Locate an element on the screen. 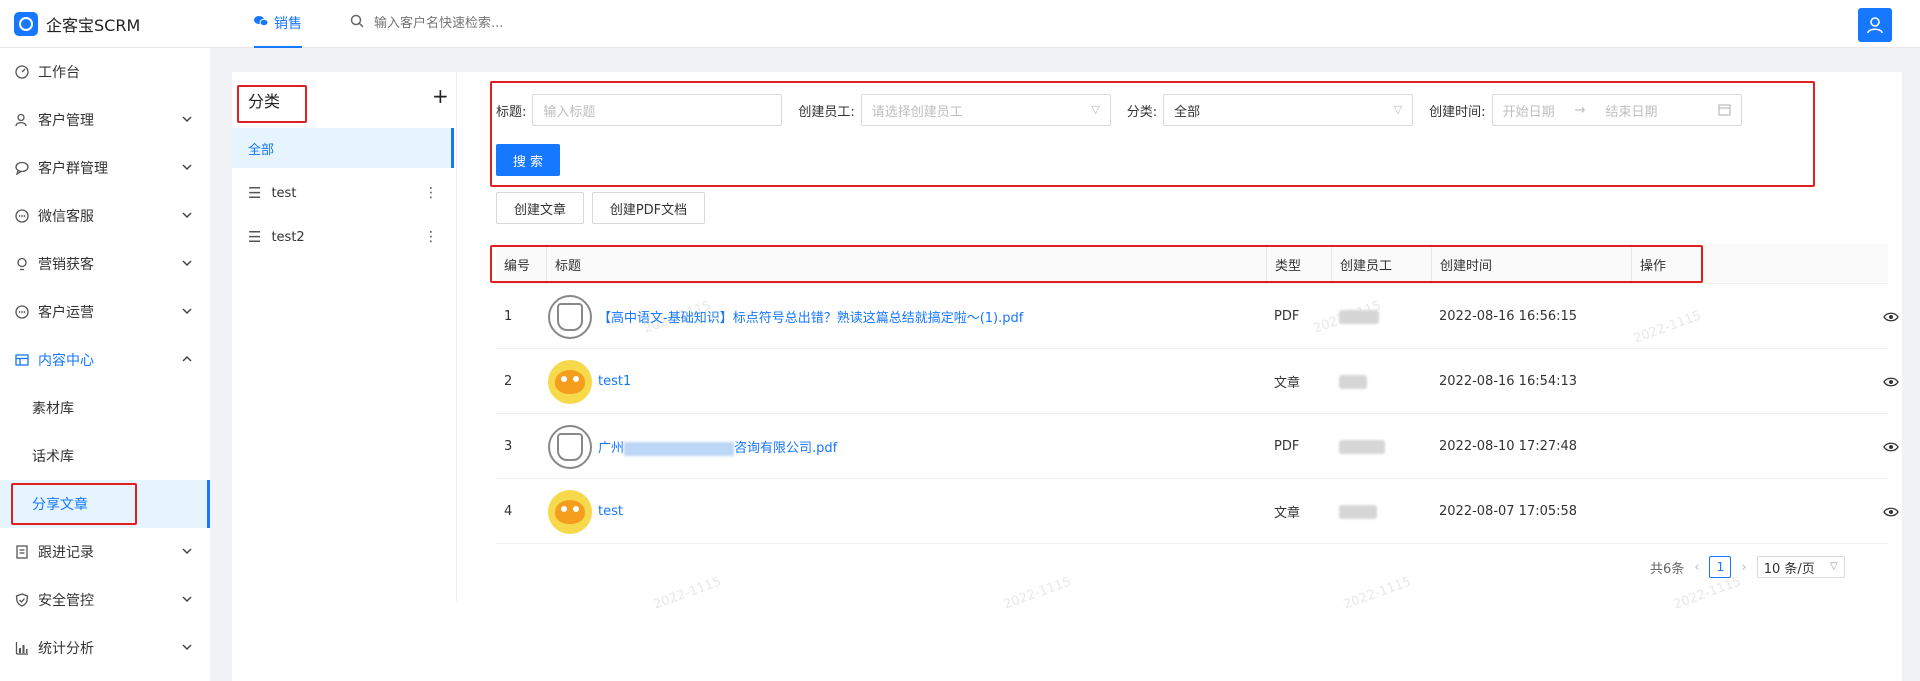 The height and width of the screenshot is (681, 1920). customer-icon is located at coordinates (22, 120).